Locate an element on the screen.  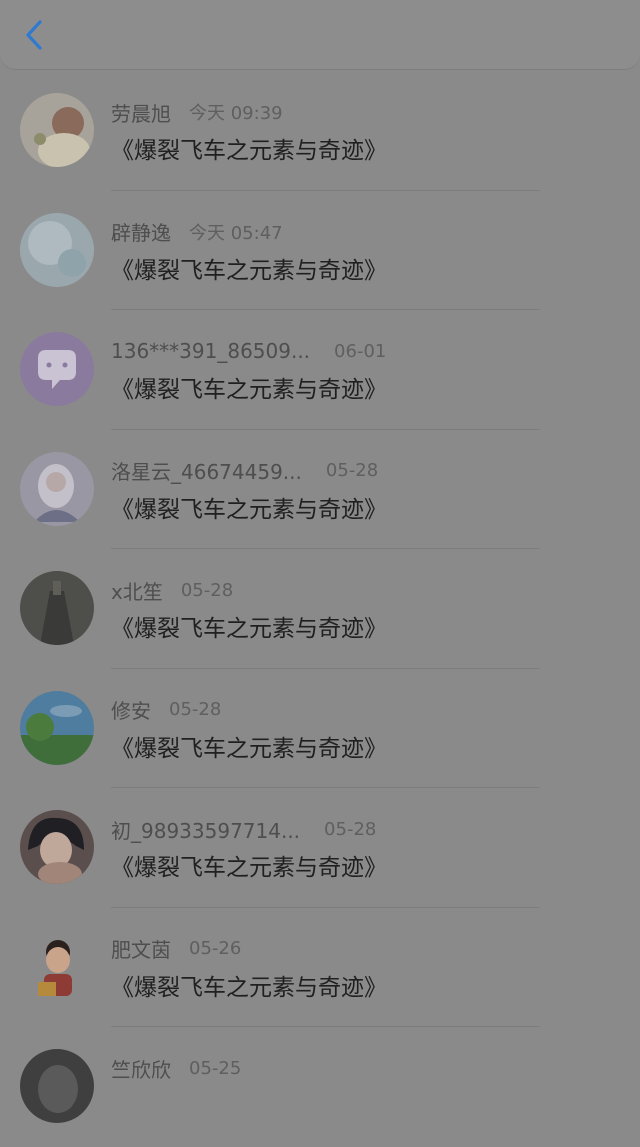
comment-meta: 肥文茵 05-26 is located at coordinates (176, 949).